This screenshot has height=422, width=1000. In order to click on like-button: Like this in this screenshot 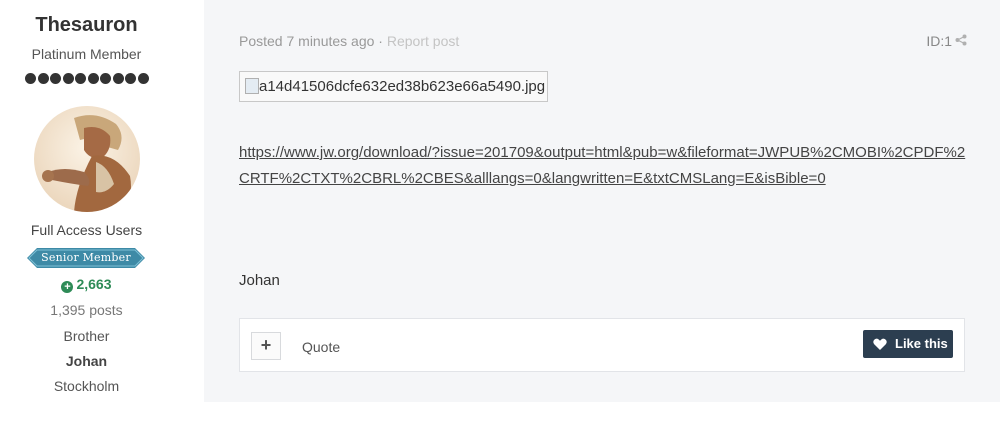, I will do `click(908, 344)`.